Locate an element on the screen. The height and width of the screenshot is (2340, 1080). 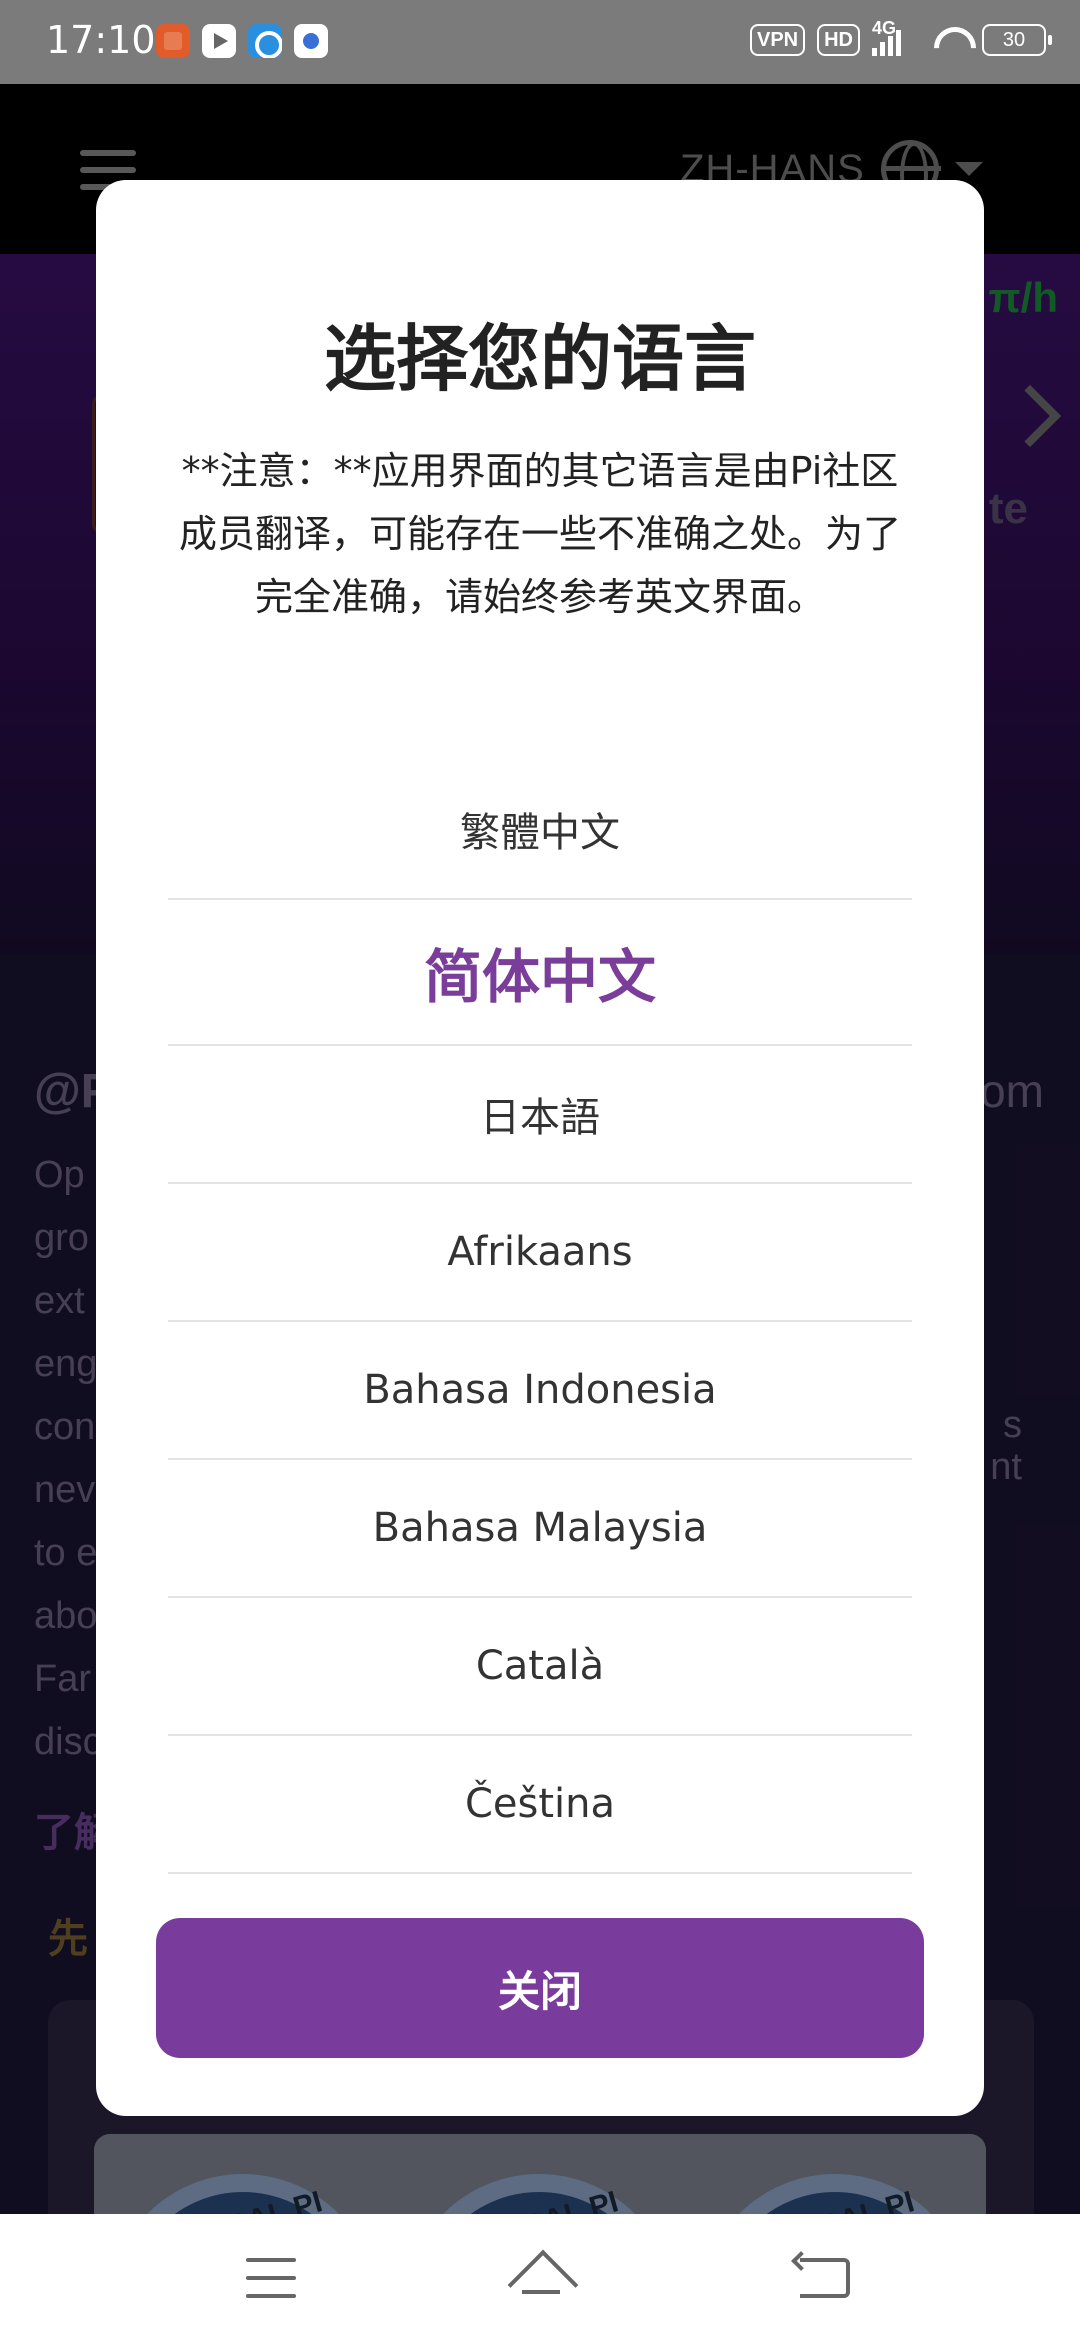
close-button: 关闭 is located at coordinates (540, 1988).